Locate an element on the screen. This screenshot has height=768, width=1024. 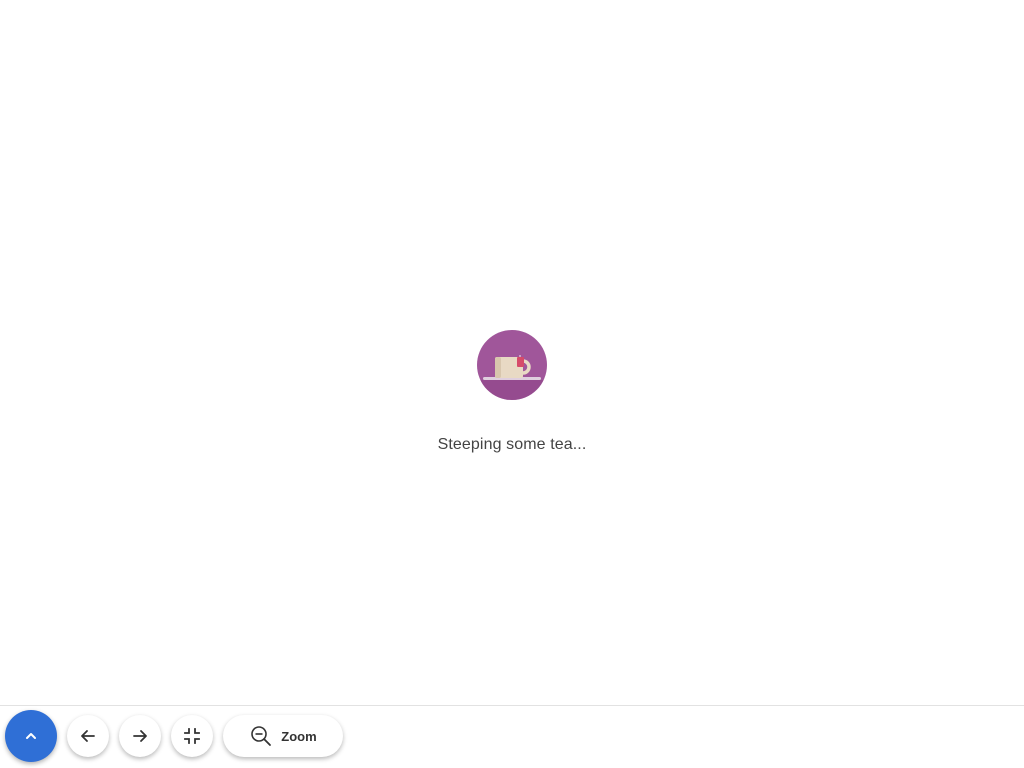
arrow-left-icon is located at coordinates (88, 736).